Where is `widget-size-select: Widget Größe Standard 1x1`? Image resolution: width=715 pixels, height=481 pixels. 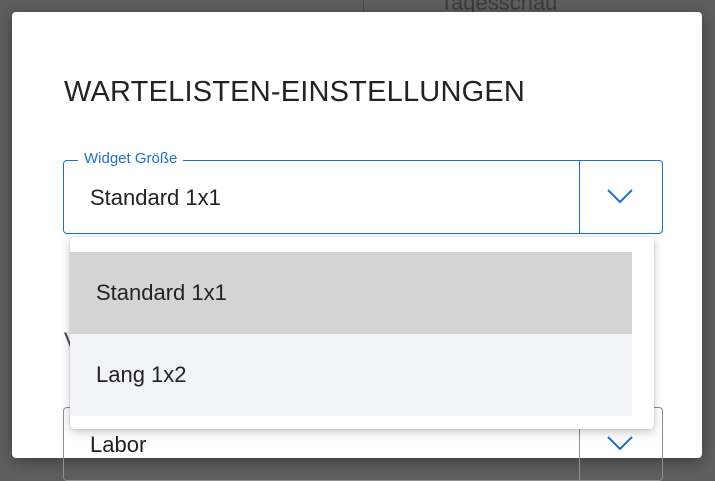 widget-size-select: Widget Größe Standard 1x1 is located at coordinates (363, 192).